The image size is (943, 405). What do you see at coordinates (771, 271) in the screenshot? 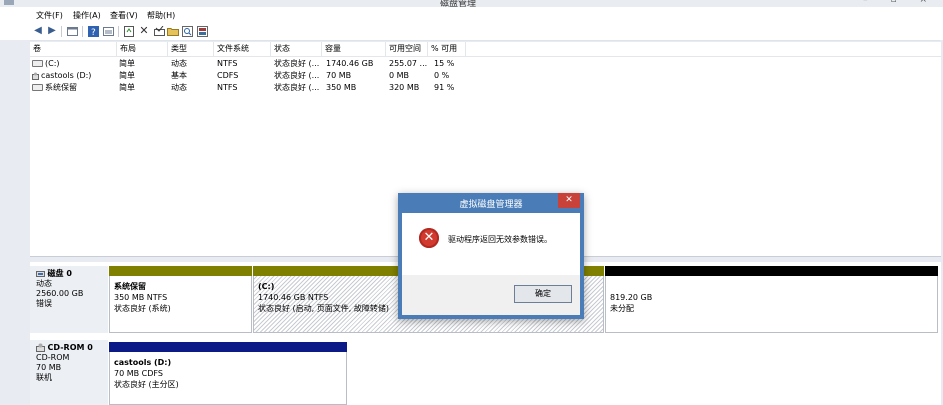
I see `unallocated-bar` at bounding box center [771, 271].